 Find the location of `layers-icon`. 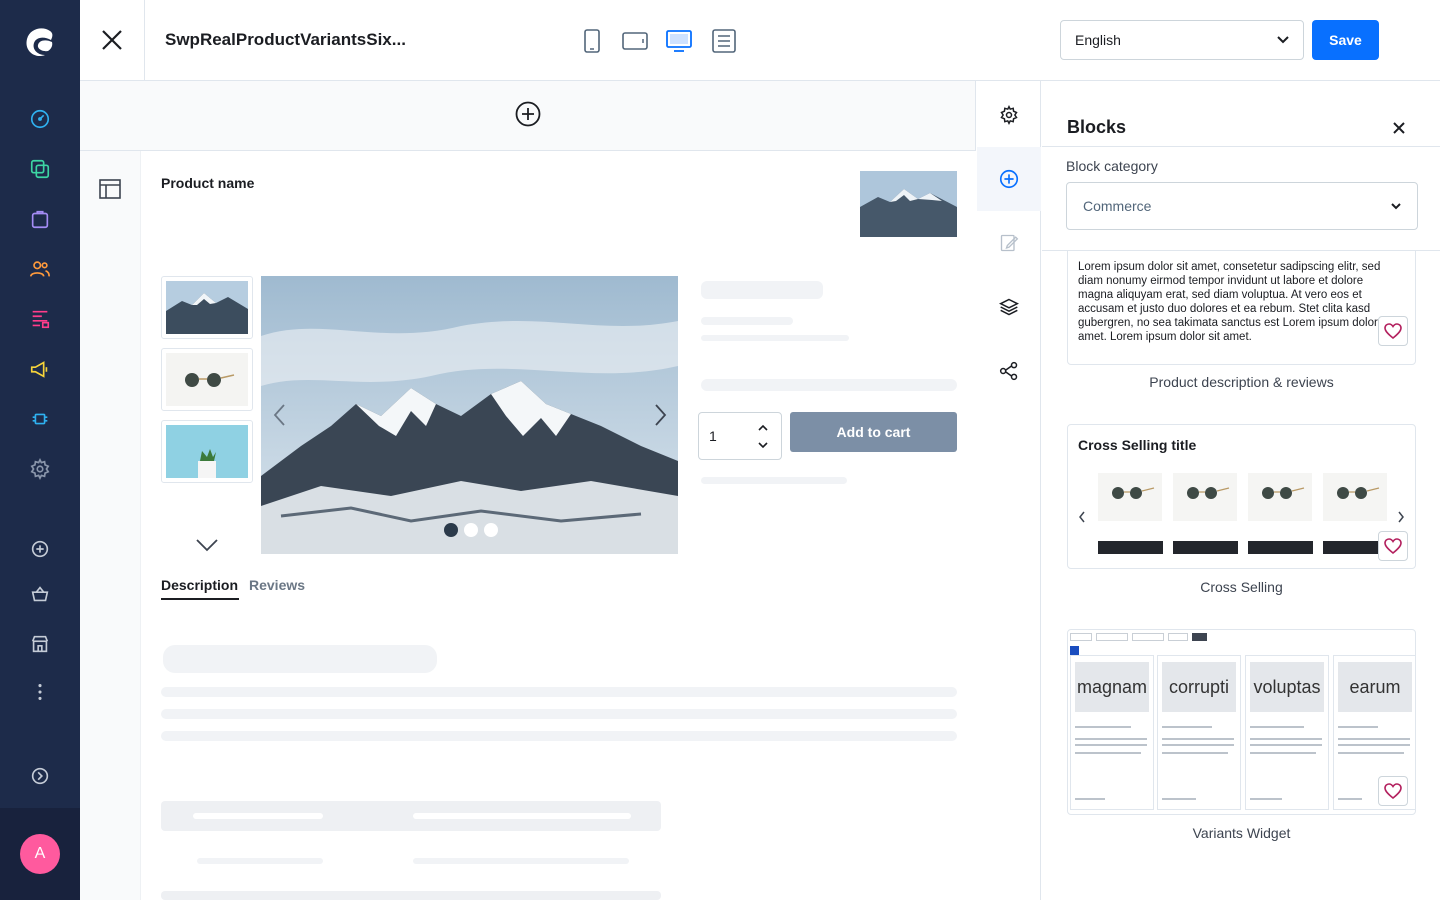

layers-icon is located at coordinates (1009, 307).